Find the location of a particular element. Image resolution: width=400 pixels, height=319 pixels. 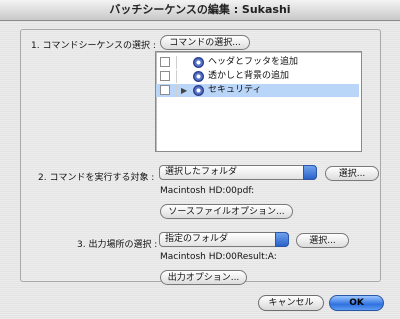

list-item: 透かしと背景の追加 is located at coordinates (257, 76).